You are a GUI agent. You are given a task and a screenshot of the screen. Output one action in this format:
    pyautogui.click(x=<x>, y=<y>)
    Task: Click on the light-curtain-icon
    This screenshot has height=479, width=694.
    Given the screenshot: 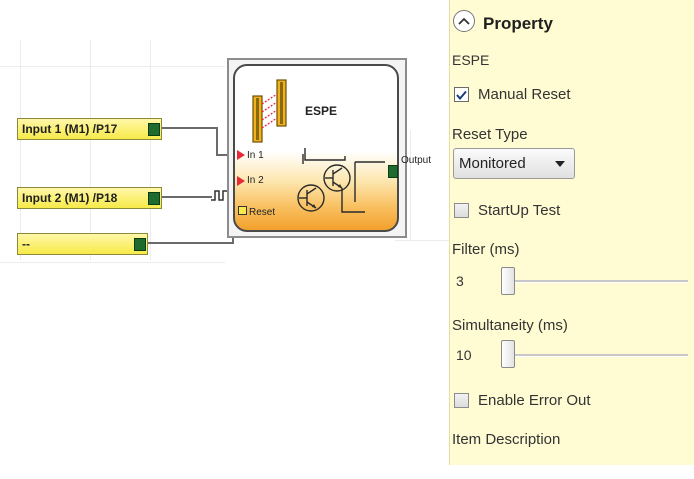 What is the action you would take?
    pyautogui.click(x=269, y=111)
    